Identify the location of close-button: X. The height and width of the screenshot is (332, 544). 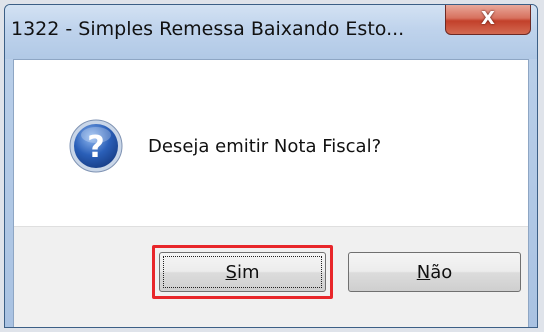
(488, 20).